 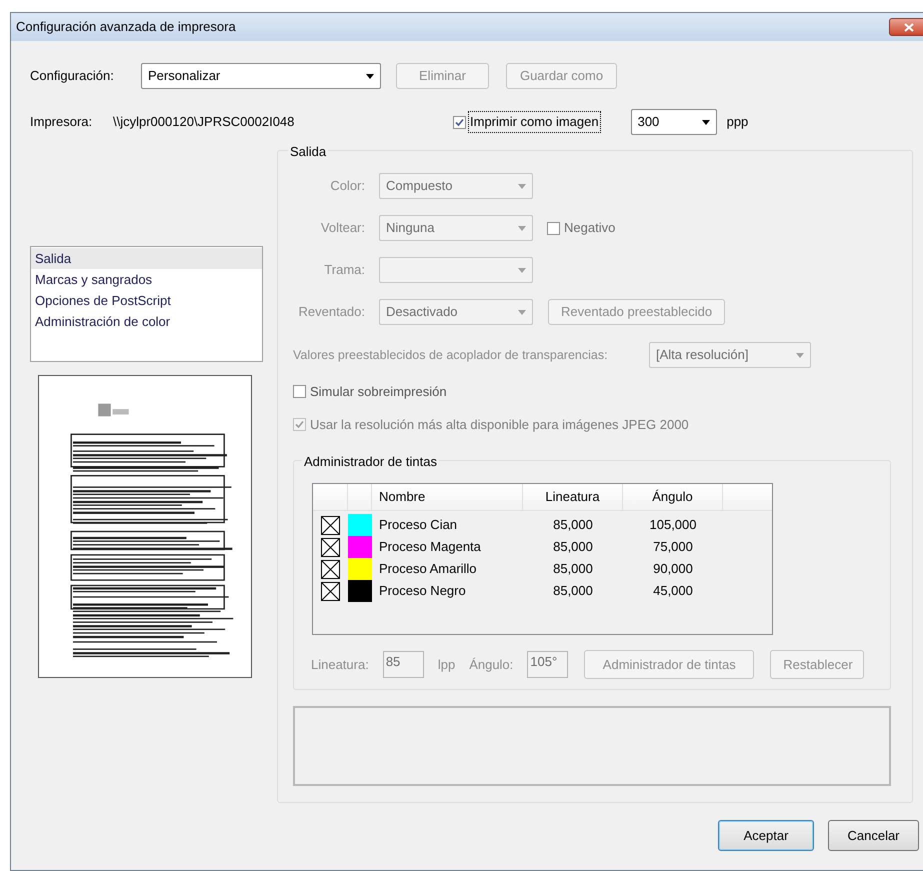 I want to click on category-item: Opciones de PostScript, so click(x=146, y=300).